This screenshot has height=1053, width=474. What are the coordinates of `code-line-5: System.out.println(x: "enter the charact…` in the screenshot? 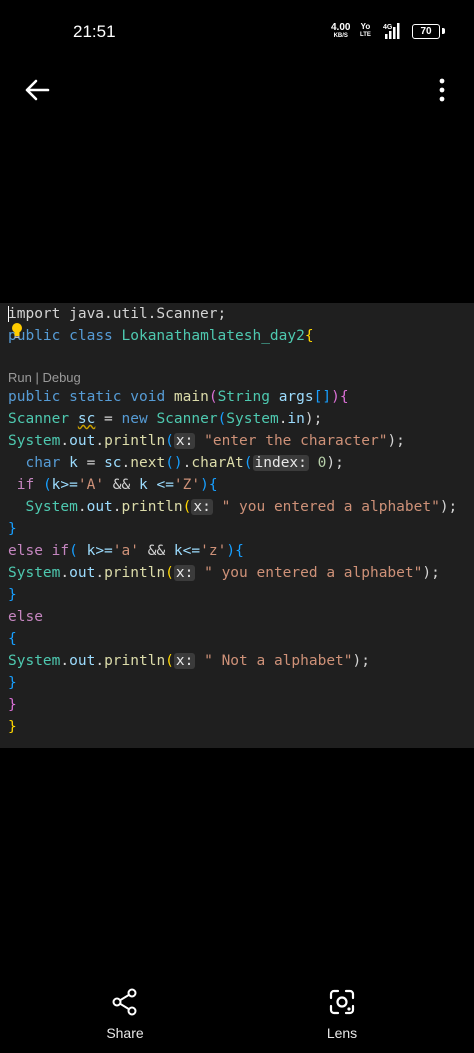 It's located at (206, 441).